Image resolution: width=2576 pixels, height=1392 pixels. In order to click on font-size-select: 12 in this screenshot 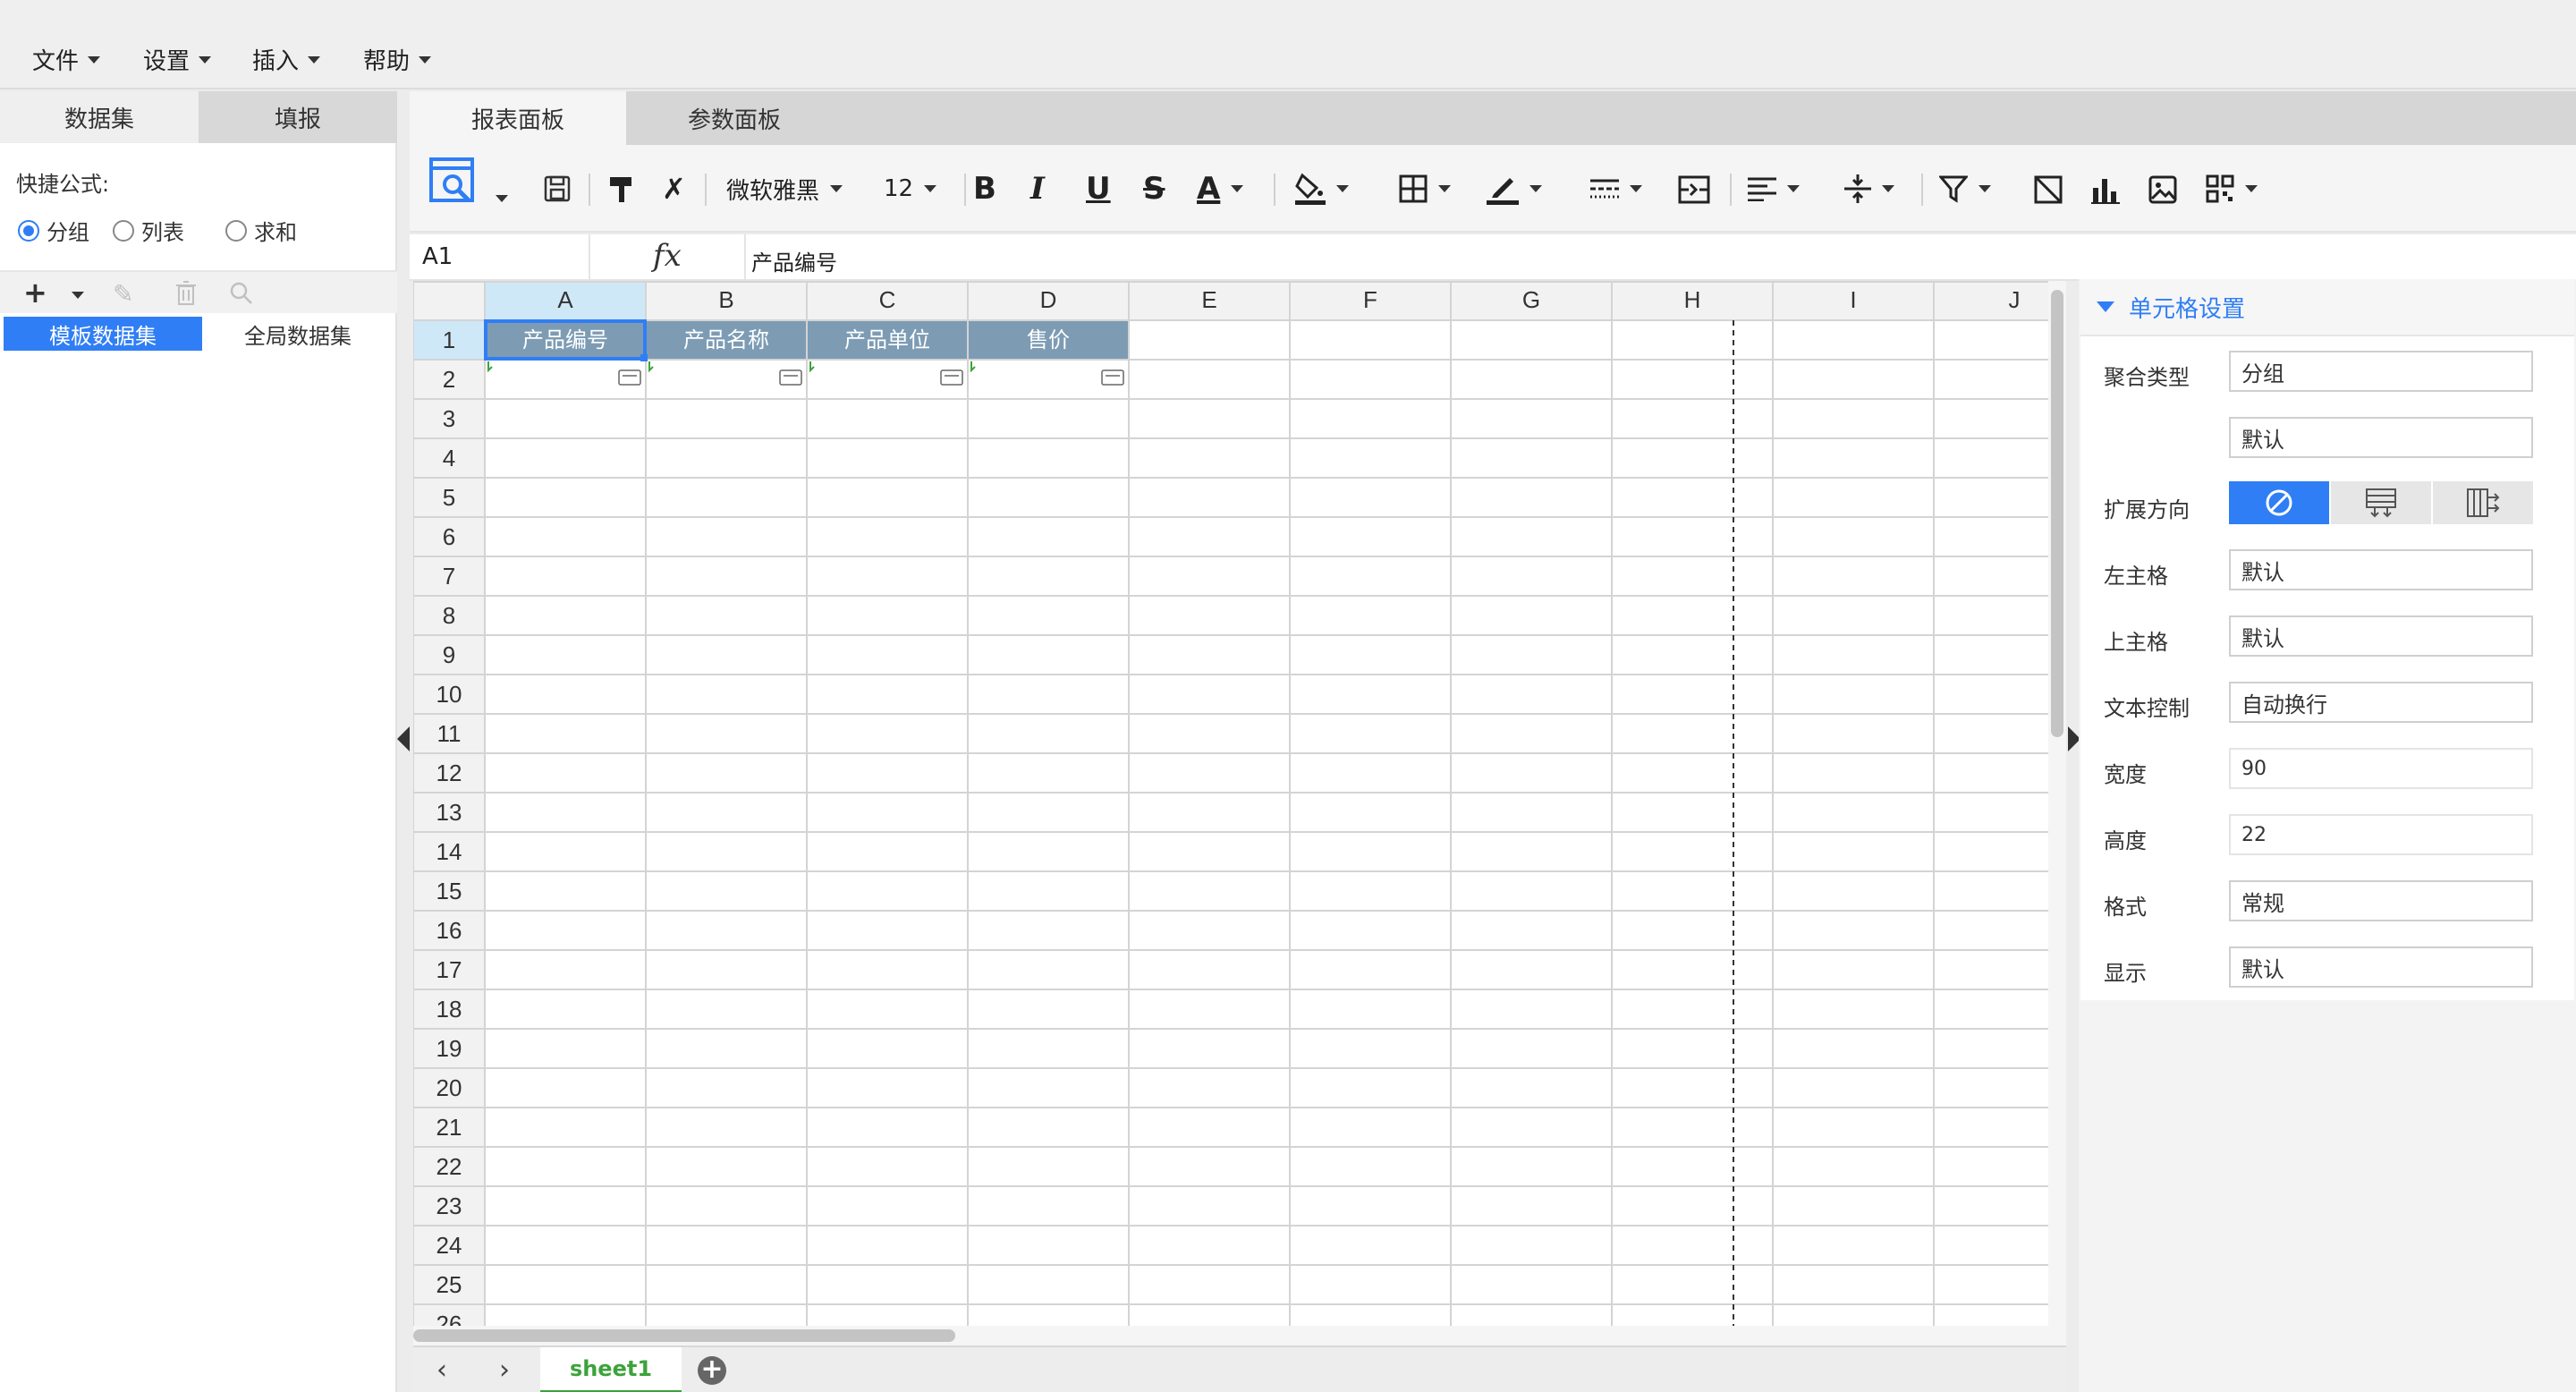, I will do `click(910, 188)`.